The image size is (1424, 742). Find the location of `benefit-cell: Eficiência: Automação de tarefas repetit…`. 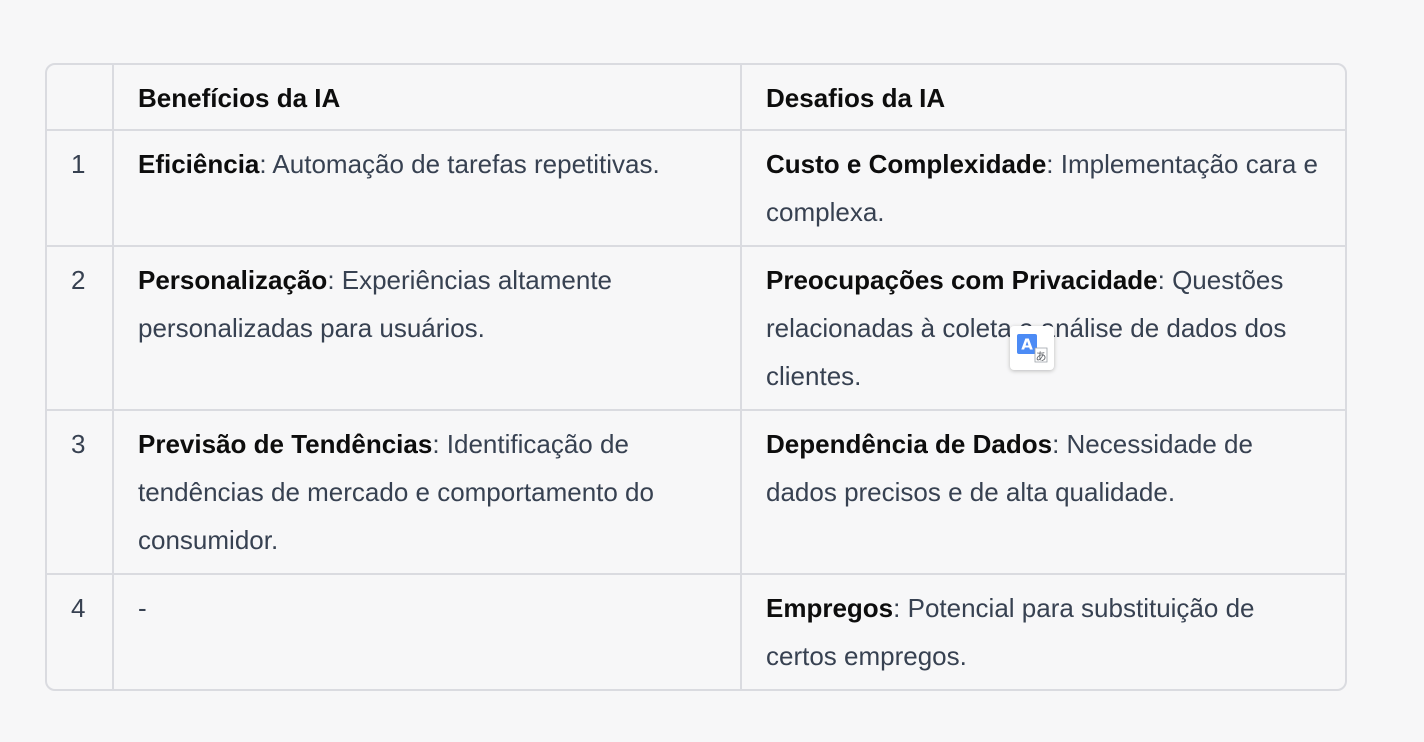

benefit-cell: Eficiência: Automação de tarefas repetit… is located at coordinates (427, 188).